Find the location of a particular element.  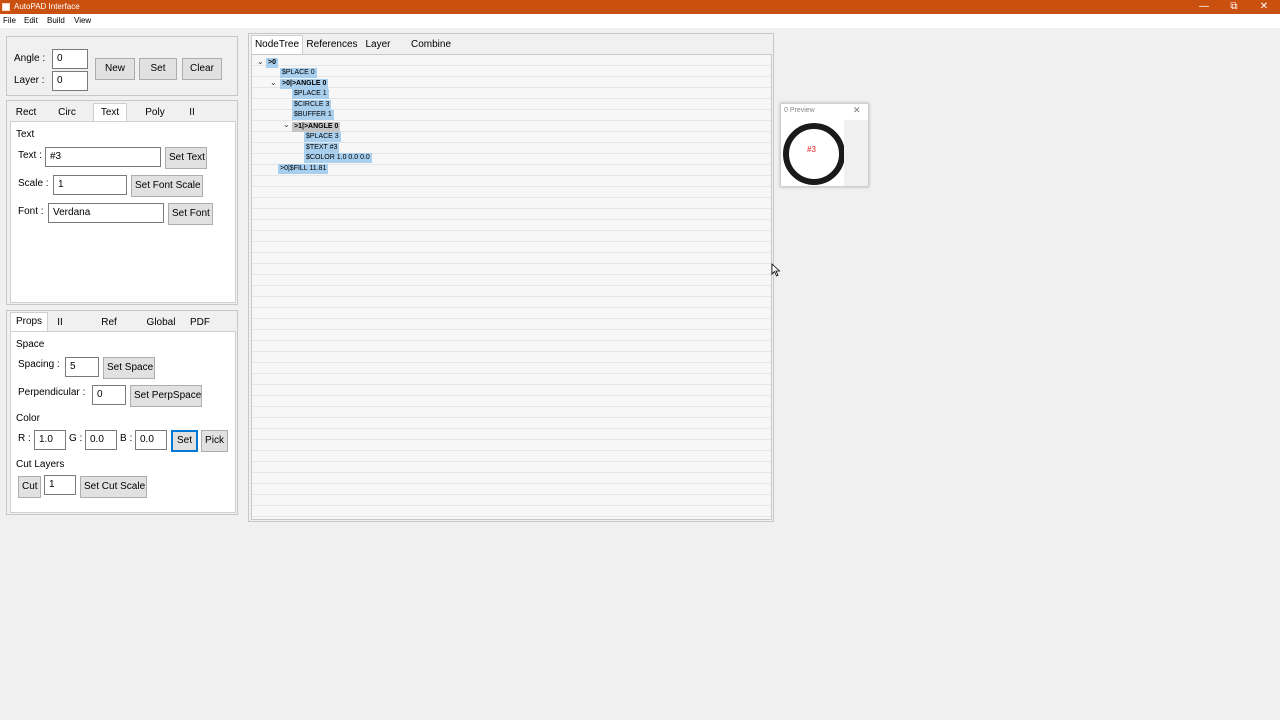

cut-button: Cut is located at coordinates (29, 487).